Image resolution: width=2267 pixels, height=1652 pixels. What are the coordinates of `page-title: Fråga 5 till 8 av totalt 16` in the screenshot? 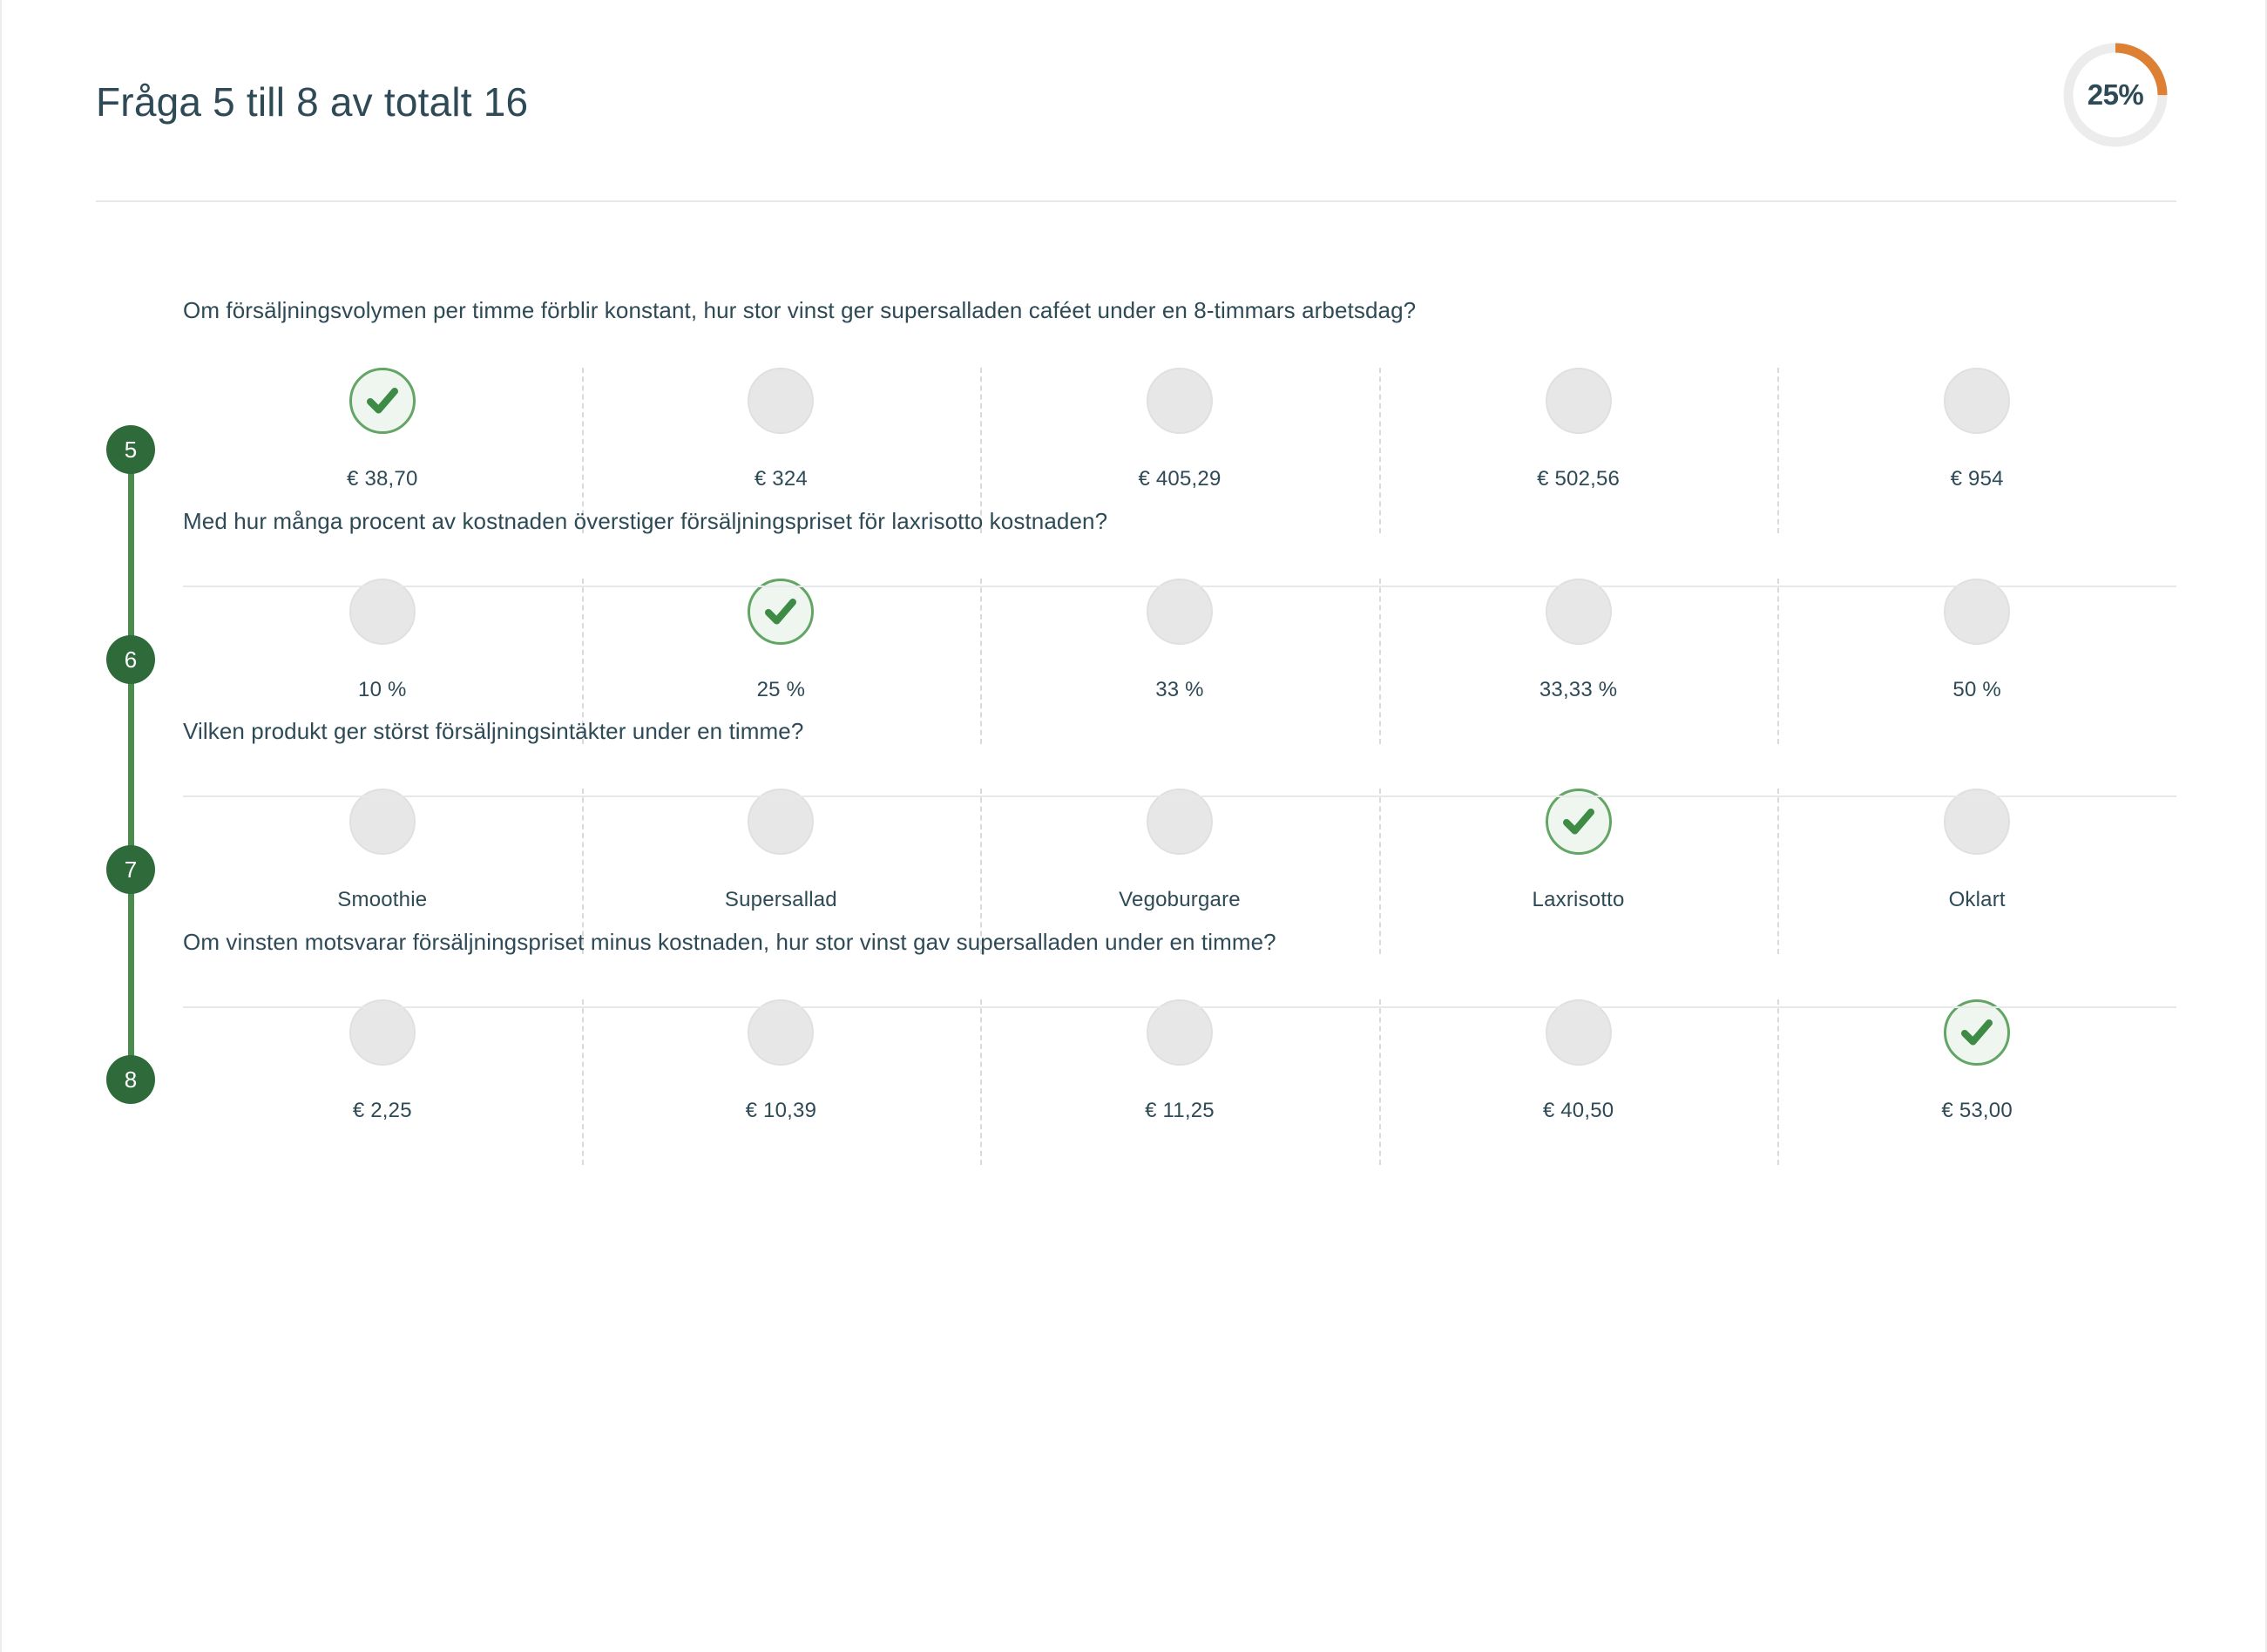 It's located at (312, 102).